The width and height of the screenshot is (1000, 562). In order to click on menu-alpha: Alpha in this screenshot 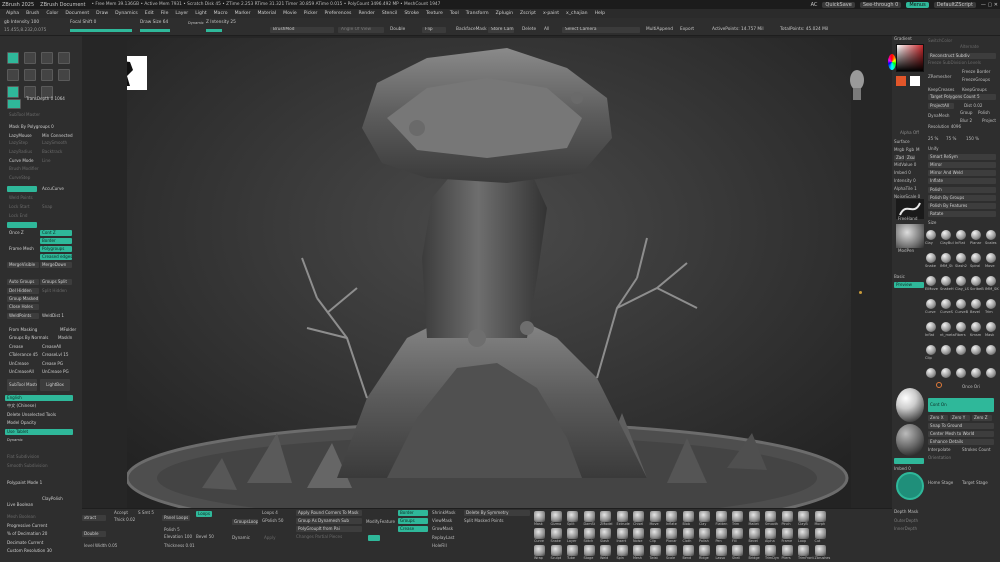, I will do `click(12, 13)`.